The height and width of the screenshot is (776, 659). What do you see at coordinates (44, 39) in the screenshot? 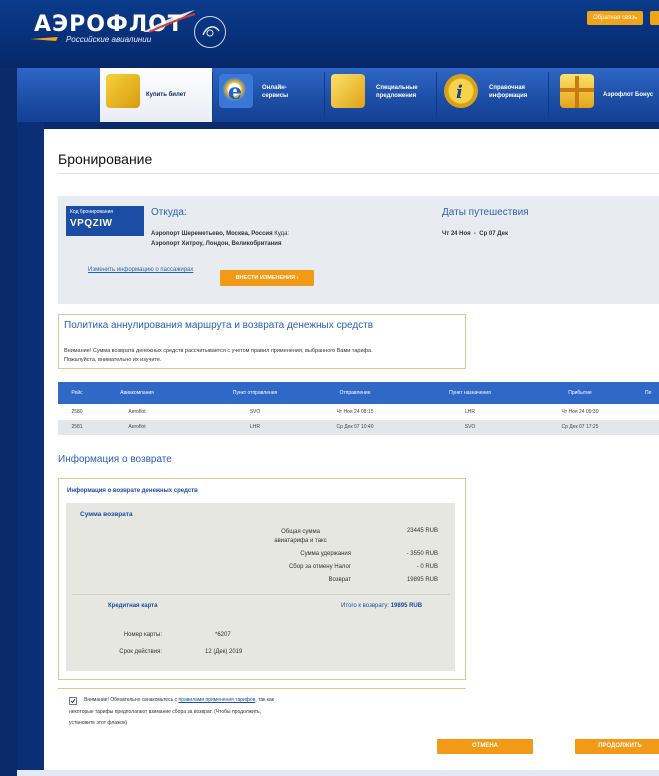
I see `hammer-sickle-wing-icon` at bounding box center [44, 39].